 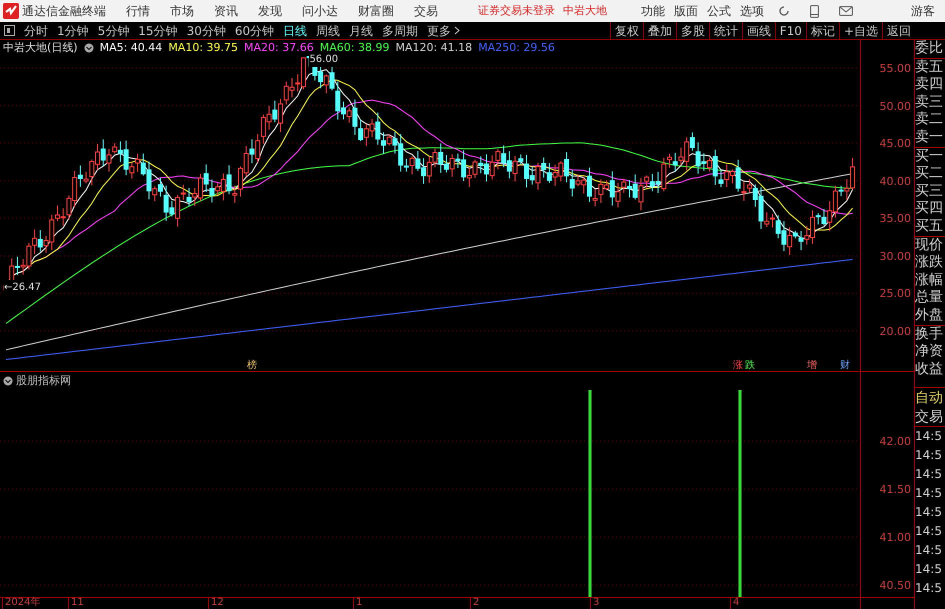 What do you see at coordinates (439, 31) in the screenshot?
I see `period-tab: 更多` at bounding box center [439, 31].